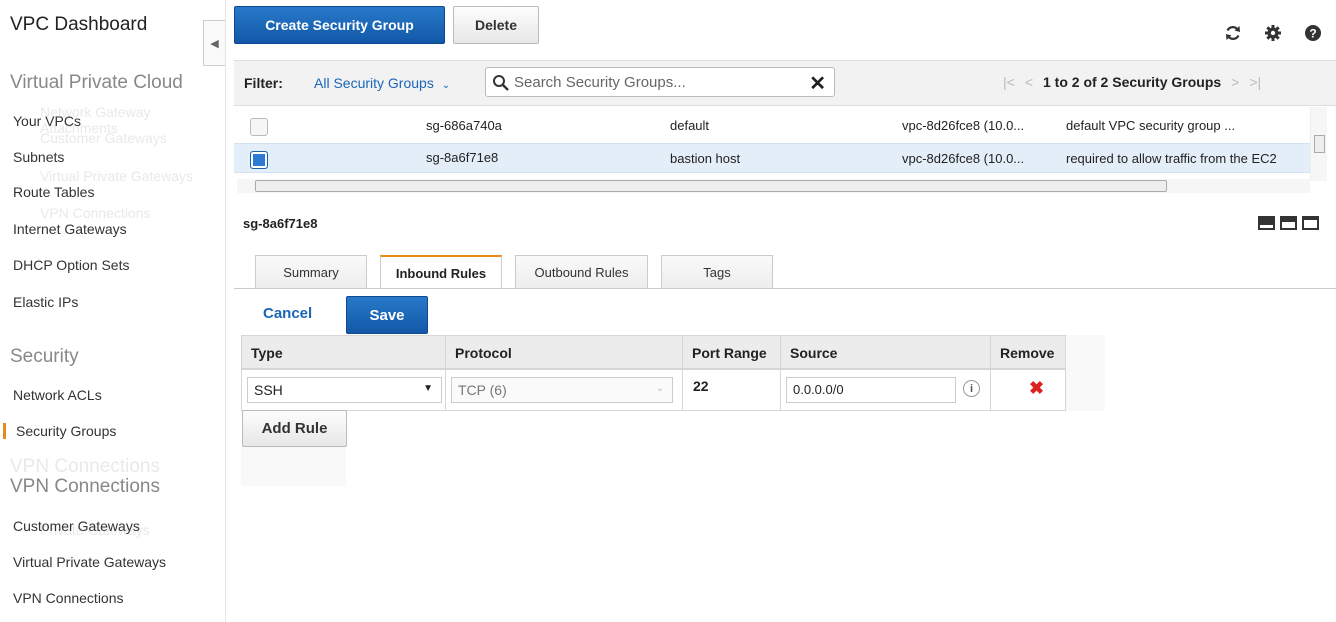  Describe the element at coordinates (659, 388) in the screenshot. I see `caret-down-icon: ⌄` at that location.